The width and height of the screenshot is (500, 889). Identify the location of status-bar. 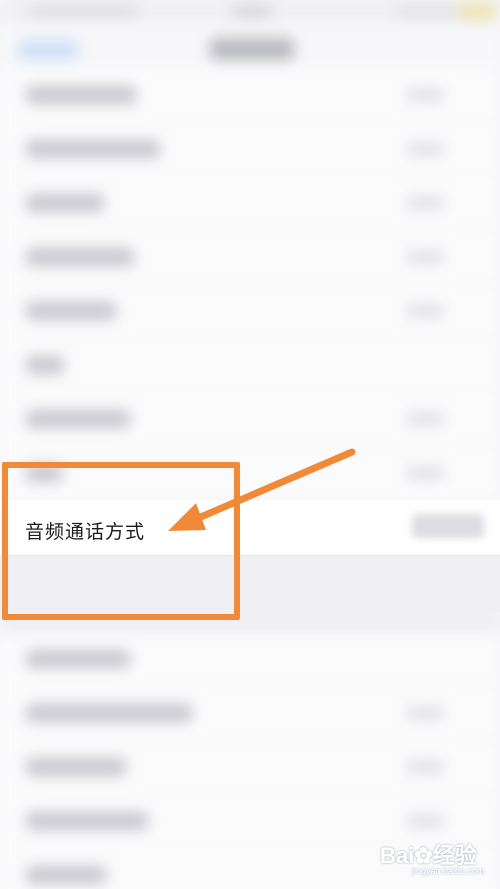
(250, 11).